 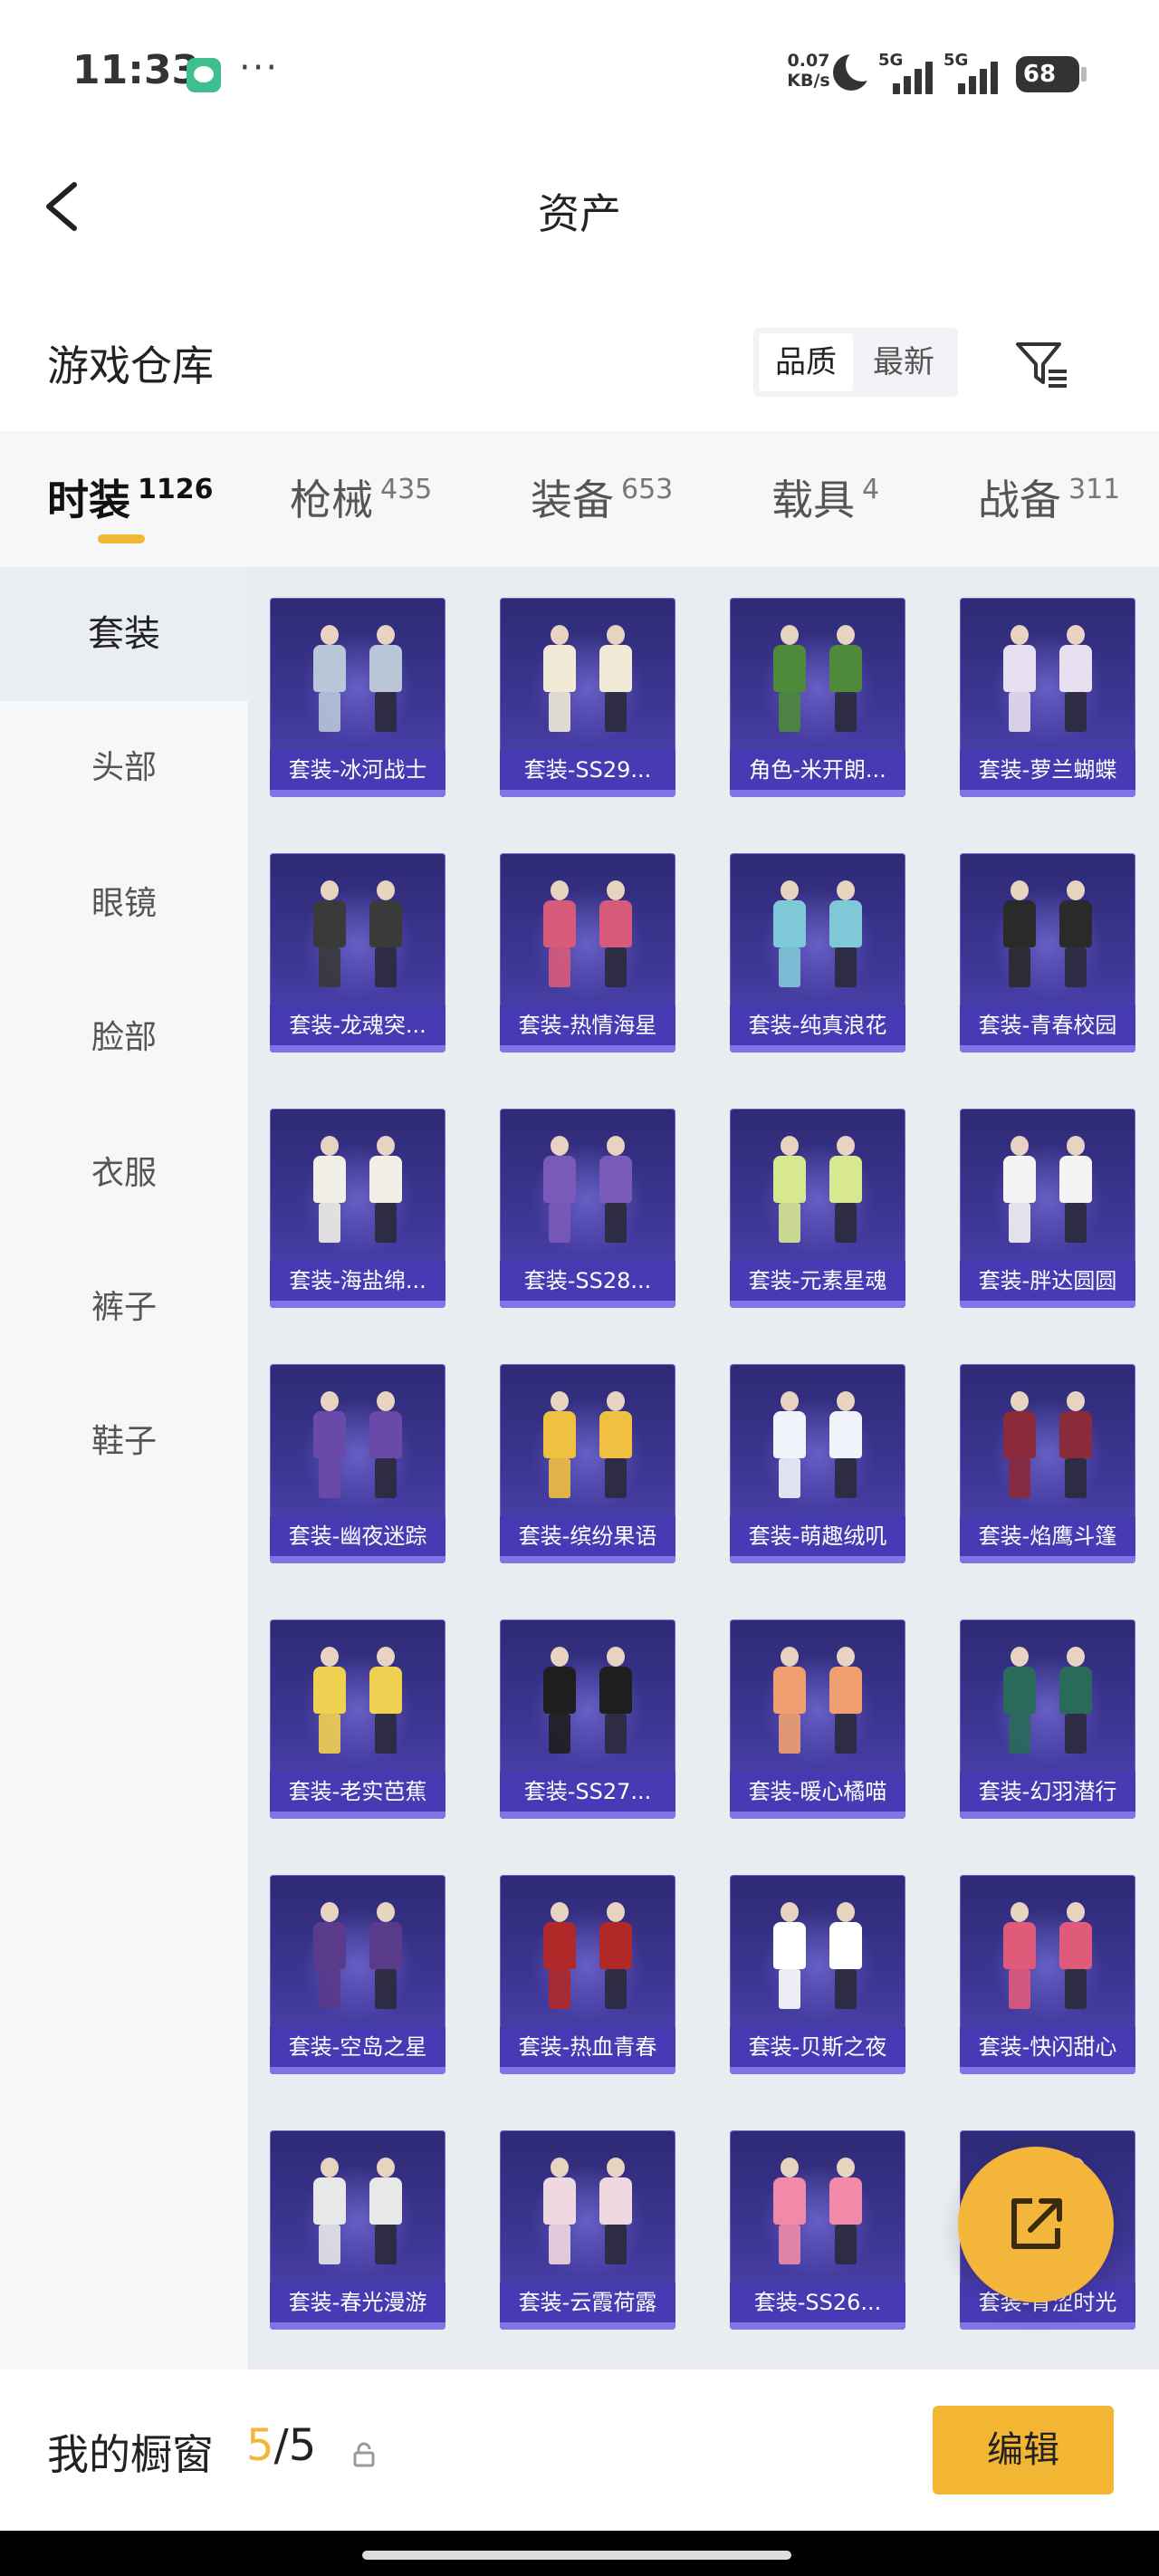 I want to click on item-card: 套装-老实芭蕉, so click(x=358, y=1719).